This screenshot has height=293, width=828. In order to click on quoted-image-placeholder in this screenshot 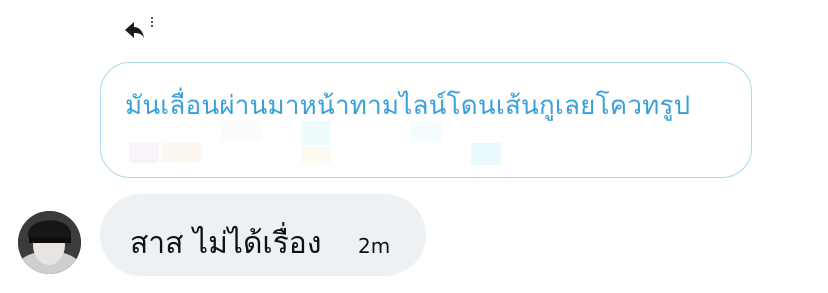, I will do `click(321, 143)`.